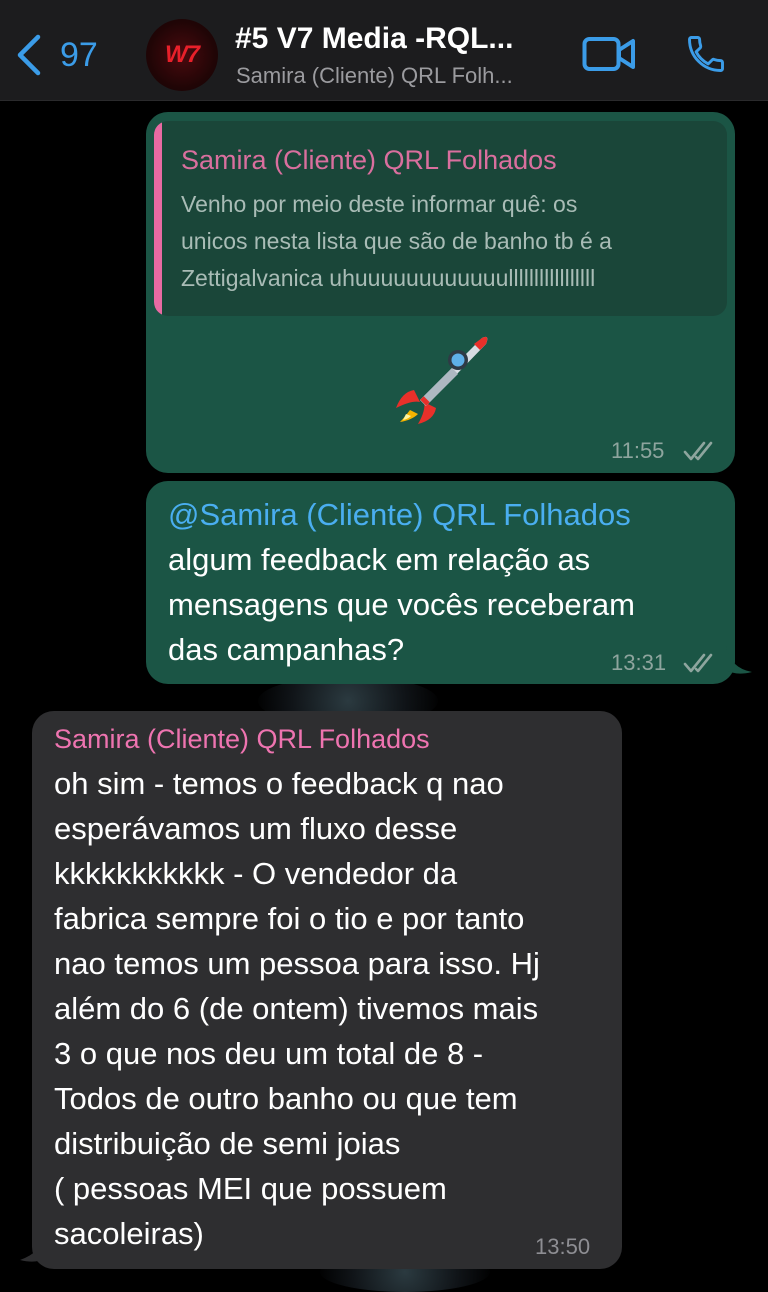 This screenshot has width=768, height=1292. Describe the element at coordinates (57, 55) in the screenshot. I see `back-button: 97` at that location.